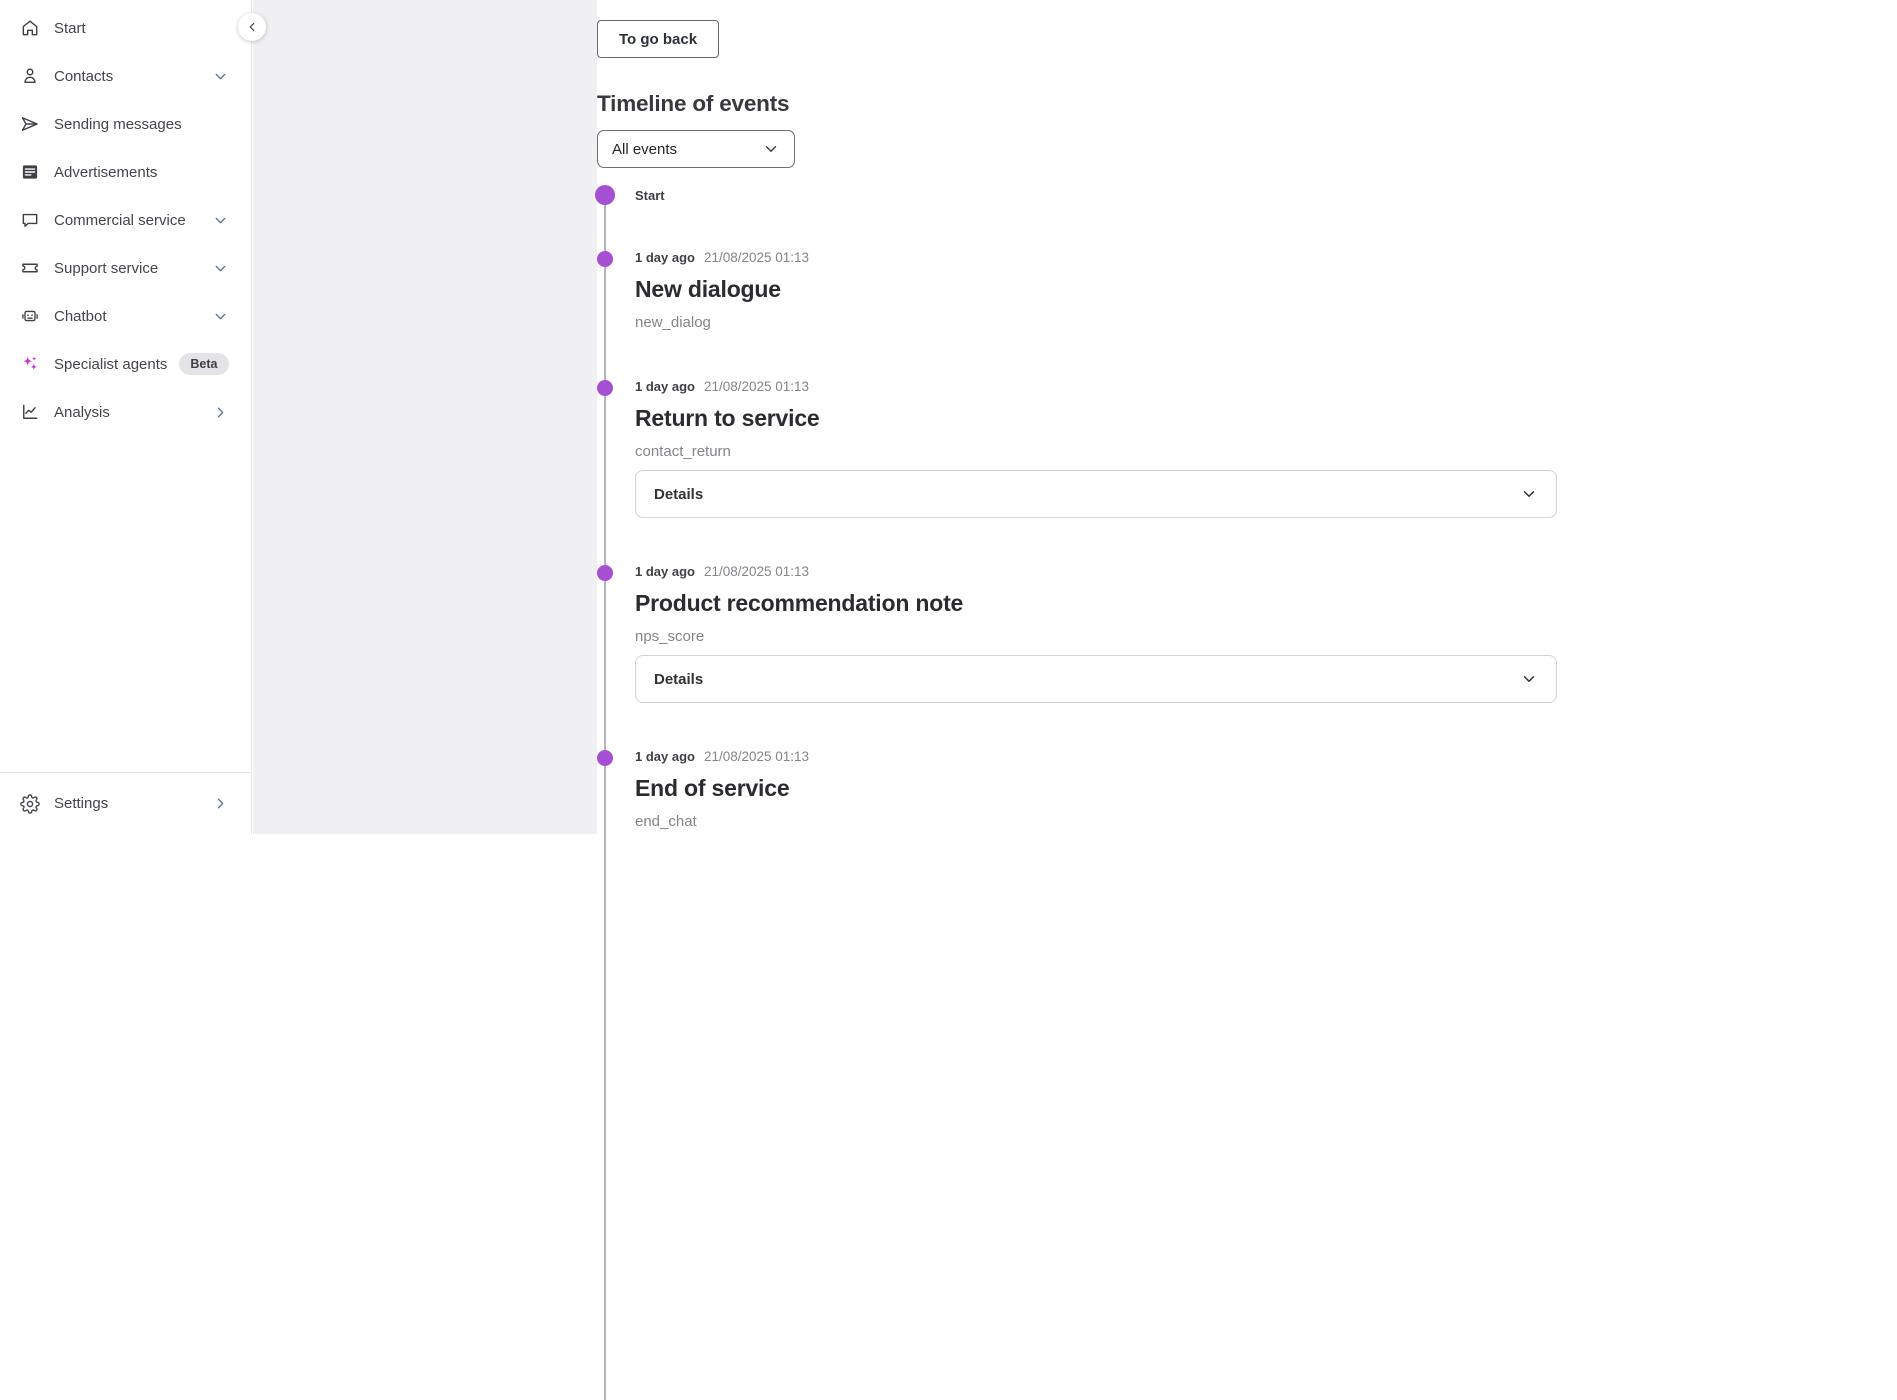  What do you see at coordinates (120, 220) in the screenshot?
I see `sidebar-item-label: Commercial service` at bounding box center [120, 220].